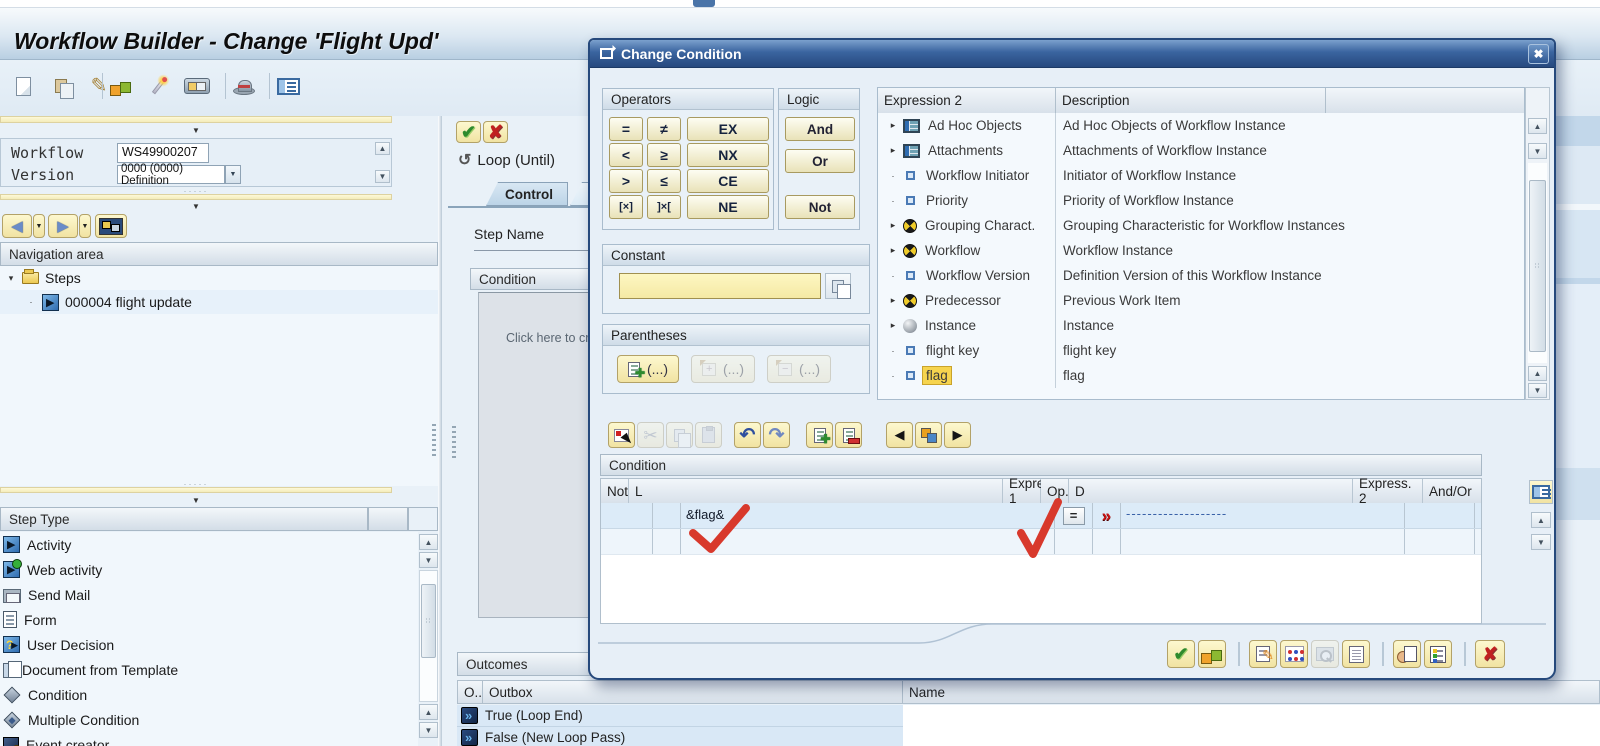  Describe the element at coordinates (1201, 250) in the screenshot. I see `expression-tree-row: ▸ Workflow Workflow Instance` at that location.